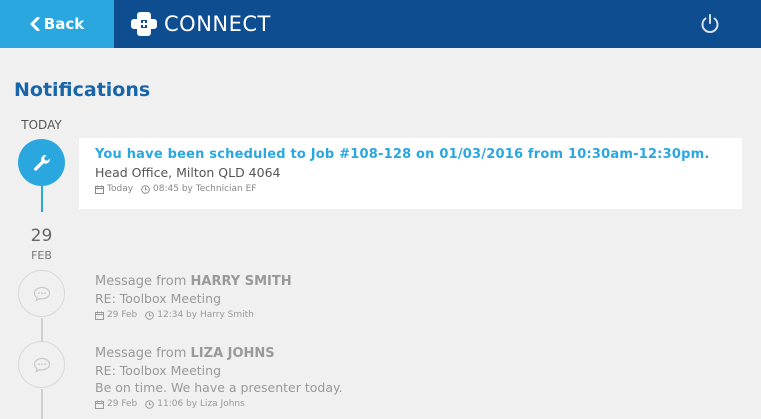  What do you see at coordinates (380, 24) in the screenshot?
I see `top-bar: Back CONNECT` at bounding box center [380, 24].